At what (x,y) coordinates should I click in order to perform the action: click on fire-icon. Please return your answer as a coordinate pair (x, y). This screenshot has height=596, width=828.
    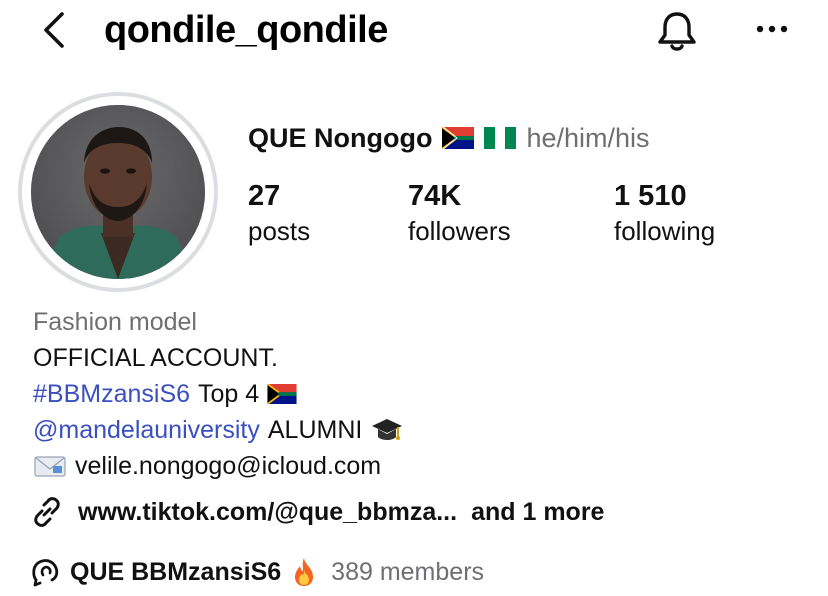
    Looking at the image, I should click on (304, 572).